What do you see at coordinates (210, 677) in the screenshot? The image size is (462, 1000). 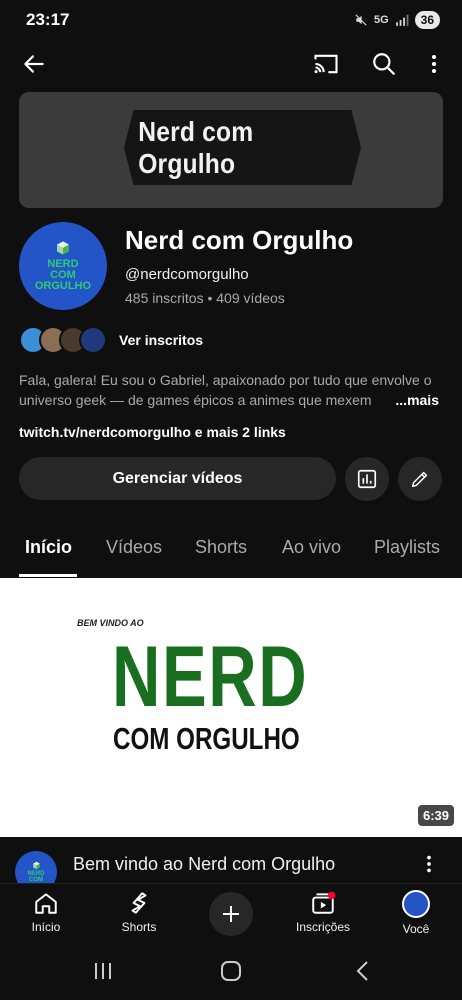 I see `thumbnail-title: NERD` at bounding box center [210, 677].